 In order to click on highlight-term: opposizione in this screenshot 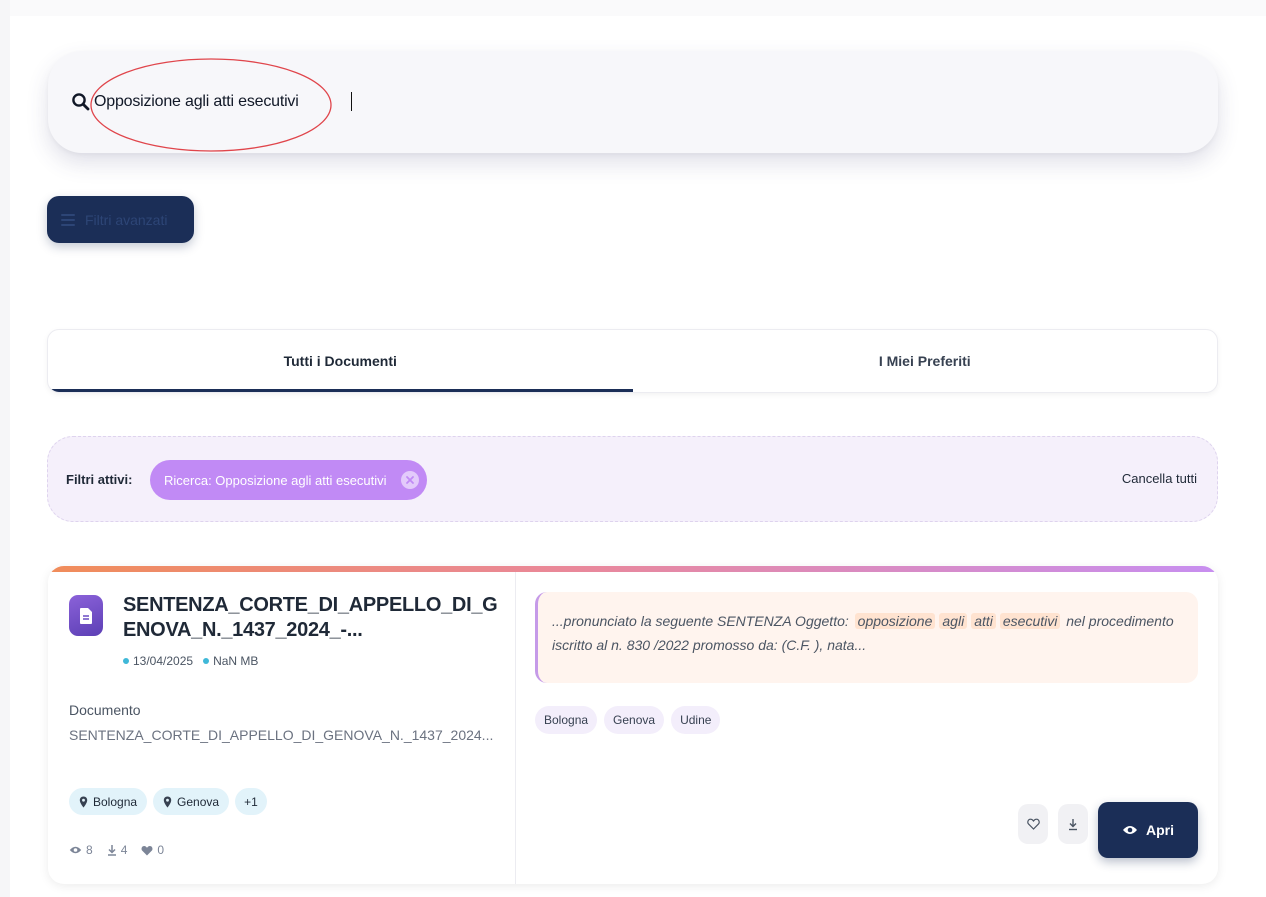, I will do `click(895, 621)`.